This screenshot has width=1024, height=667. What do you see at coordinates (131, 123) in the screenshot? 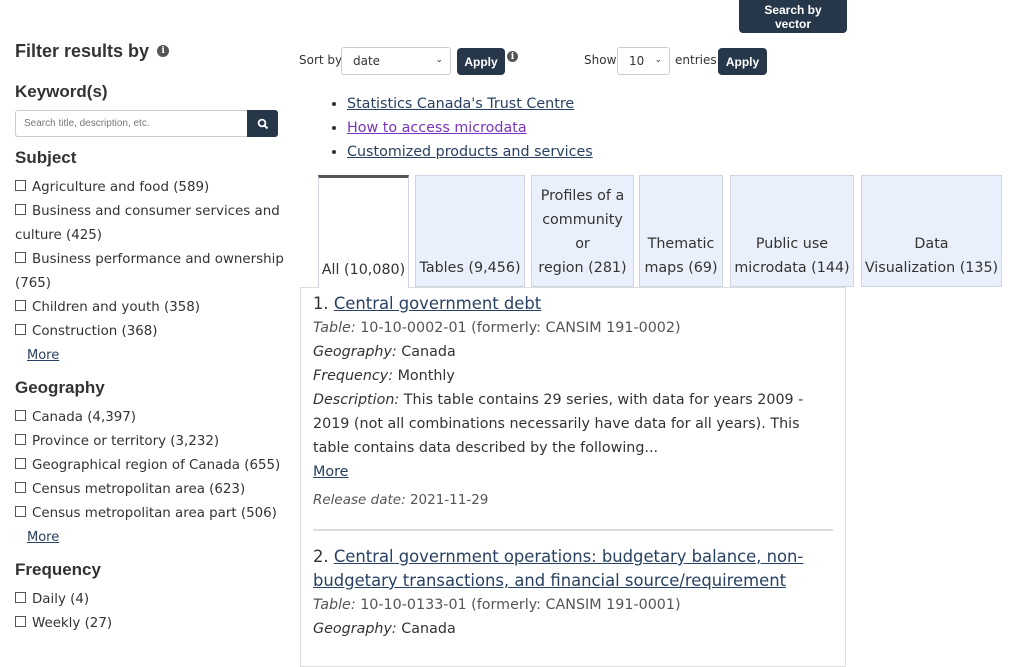
I see `keyword-input: Search title, description, etc.` at bounding box center [131, 123].